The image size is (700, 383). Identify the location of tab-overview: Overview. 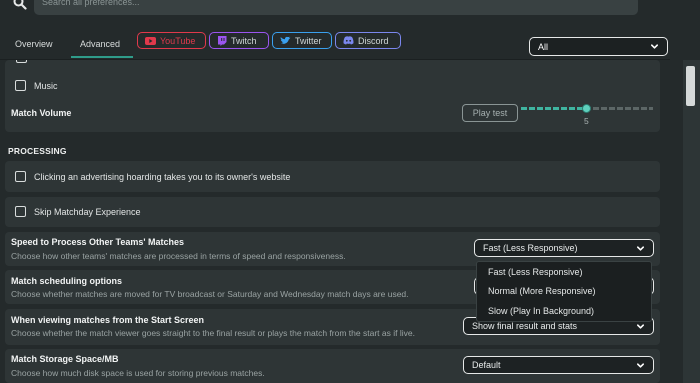
(34, 44).